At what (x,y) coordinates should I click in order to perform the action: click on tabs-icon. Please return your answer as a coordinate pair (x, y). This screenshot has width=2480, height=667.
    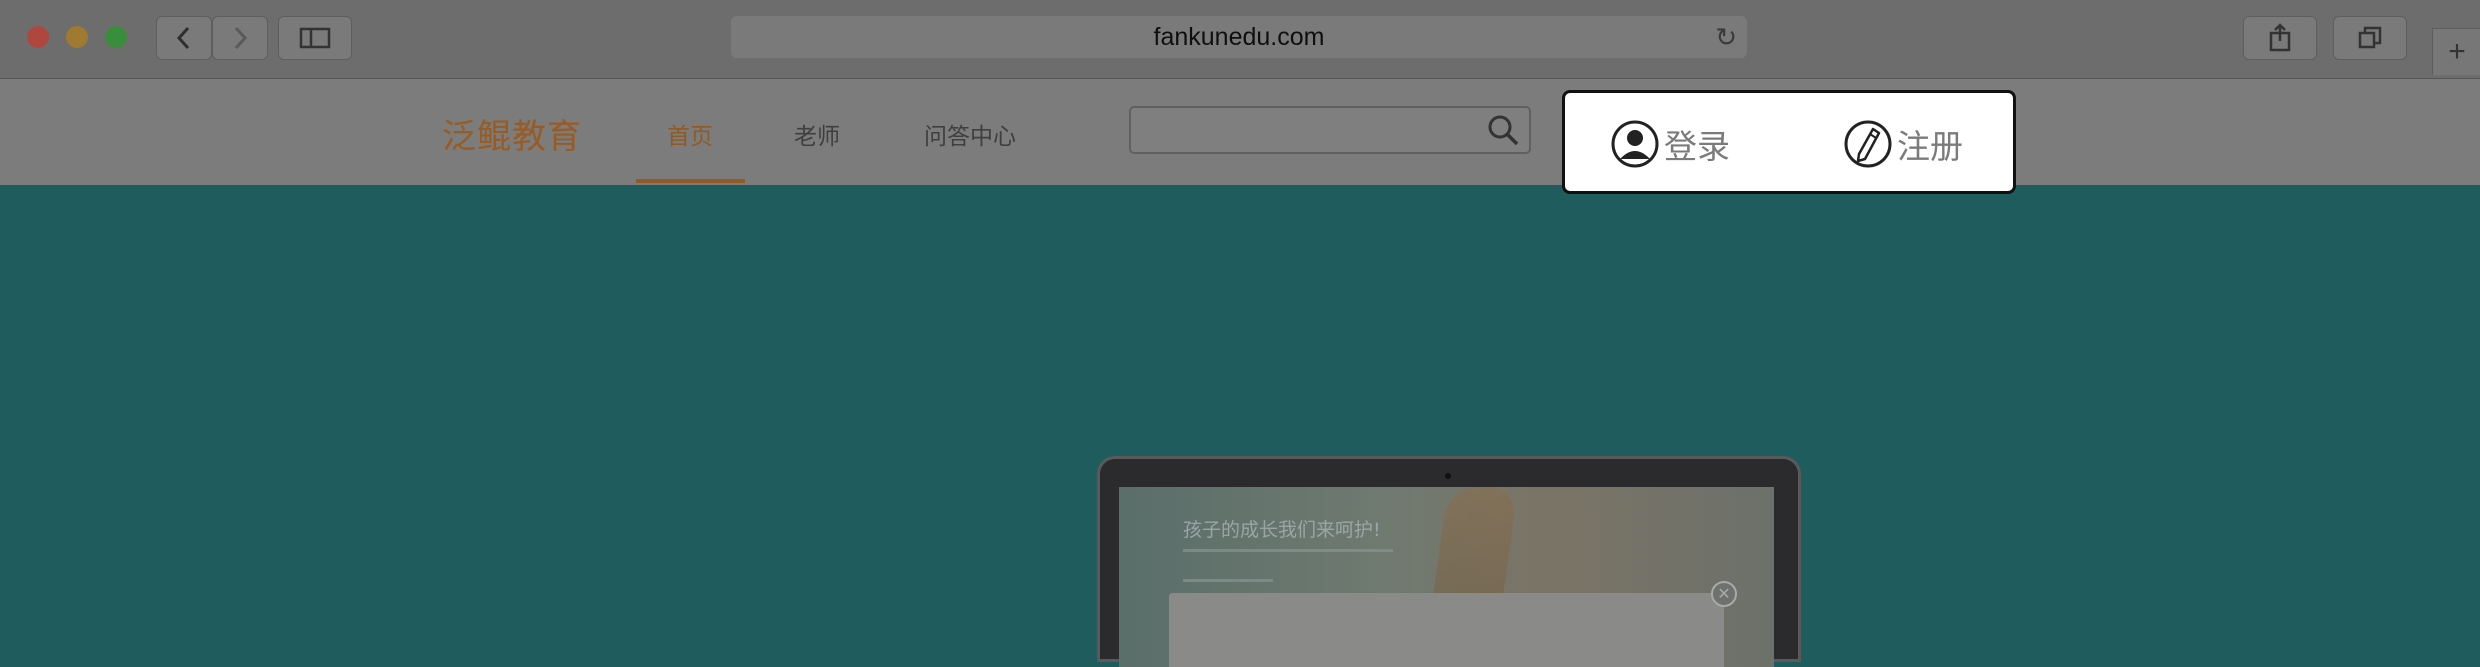
    Looking at the image, I should click on (2370, 37).